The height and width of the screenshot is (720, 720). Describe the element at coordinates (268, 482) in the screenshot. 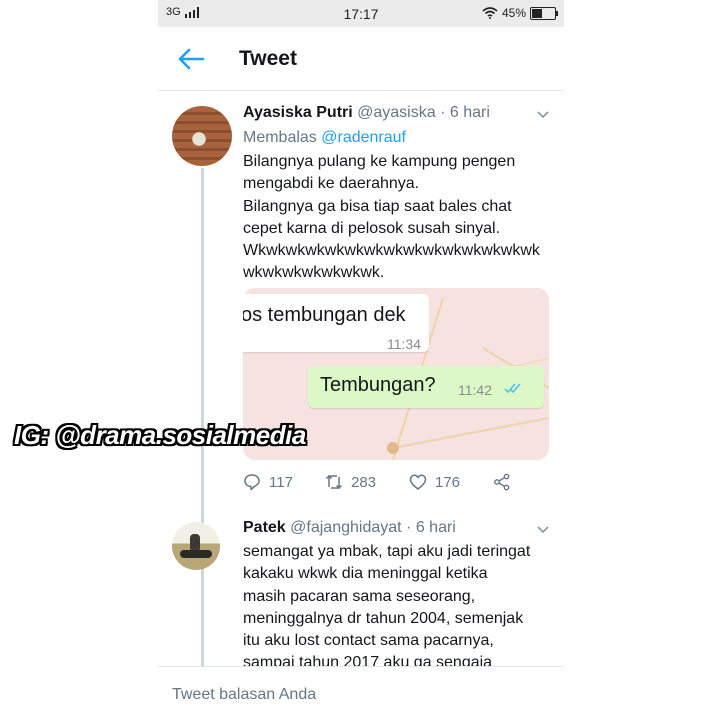

I see `reply-button: 117` at that location.